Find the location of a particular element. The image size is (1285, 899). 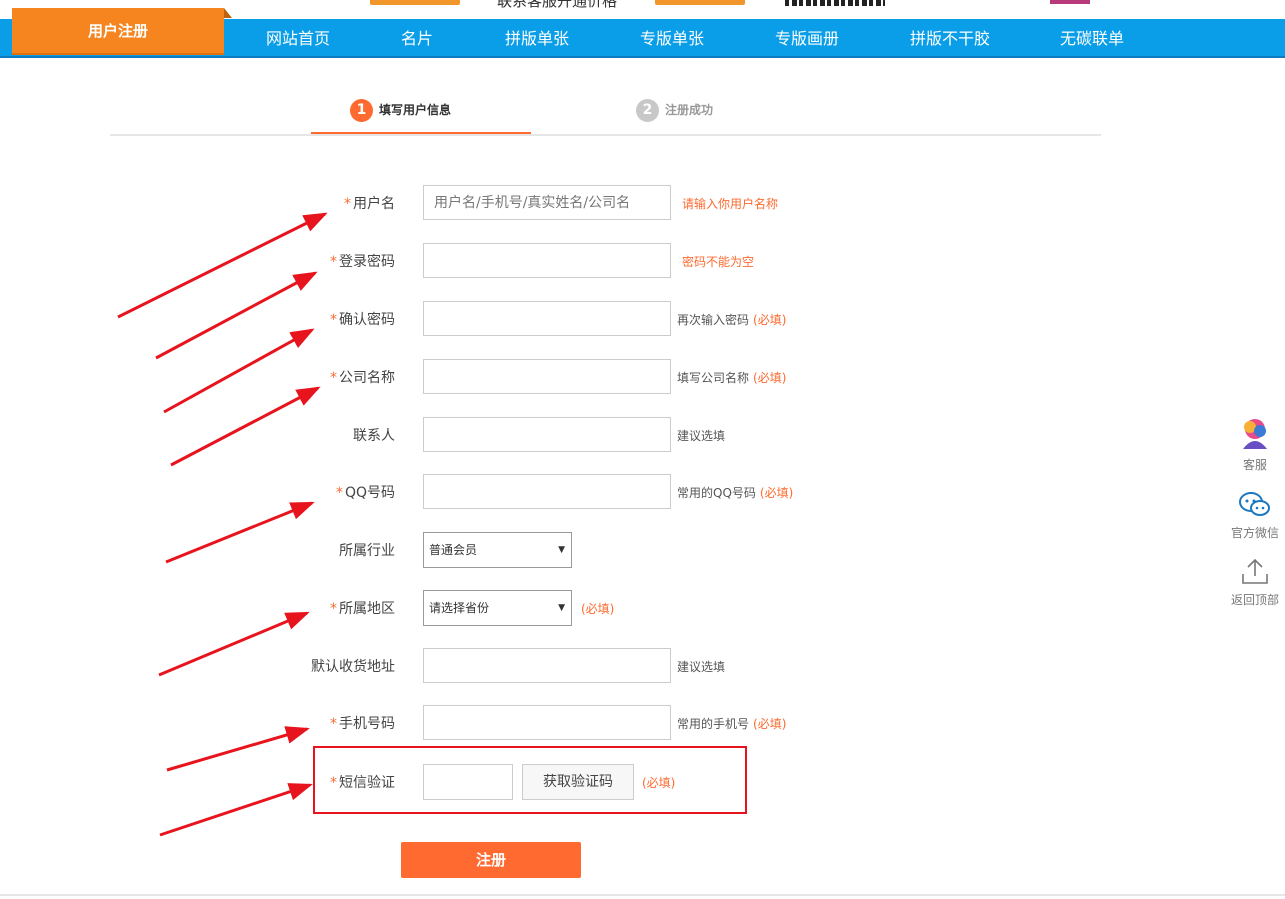

nav-item-brochure: 专版画册 is located at coordinates (807, 37).